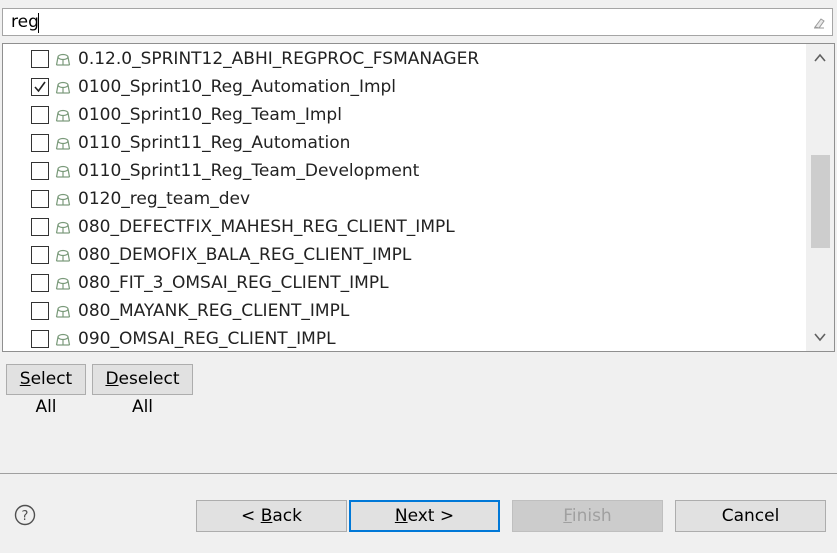 Image resolution: width=837 pixels, height=553 pixels. Describe the element at coordinates (567, 516) in the screenshot. I see `finish-mnemonic: F` at that location.